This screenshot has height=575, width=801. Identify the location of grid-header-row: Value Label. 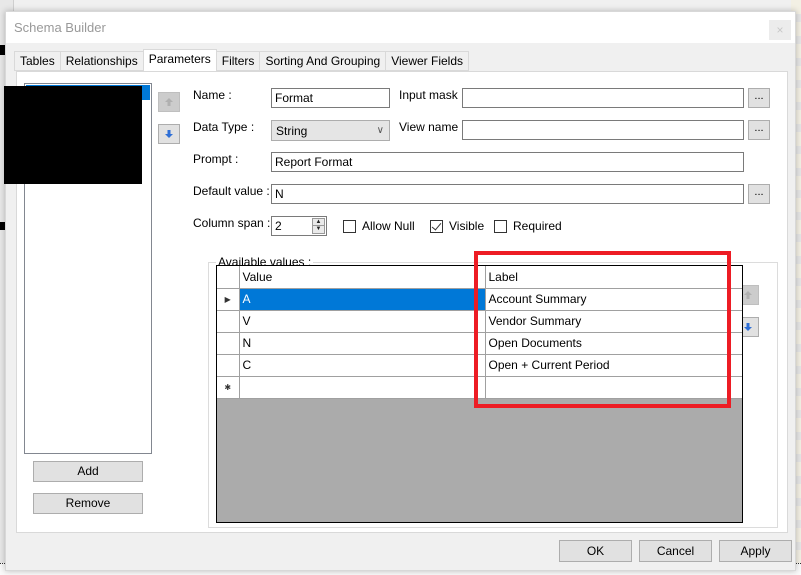
(479, 277).